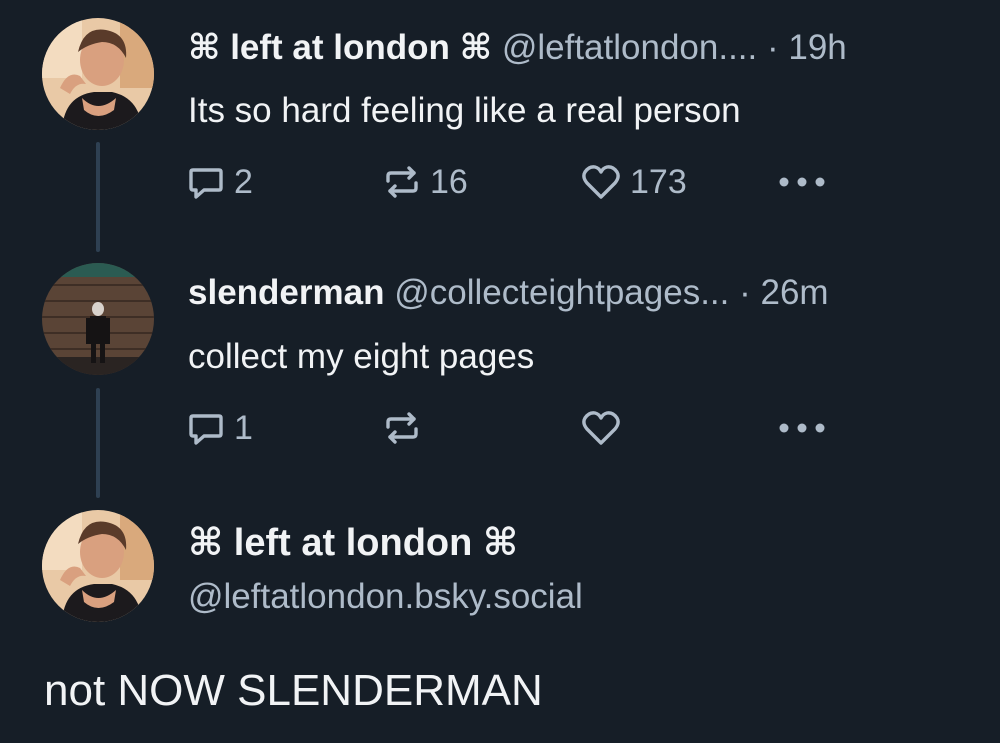  Describe the element at coordinates (361, 356) in the screenshot. I see `post-text: collect my eight pages` at that location.